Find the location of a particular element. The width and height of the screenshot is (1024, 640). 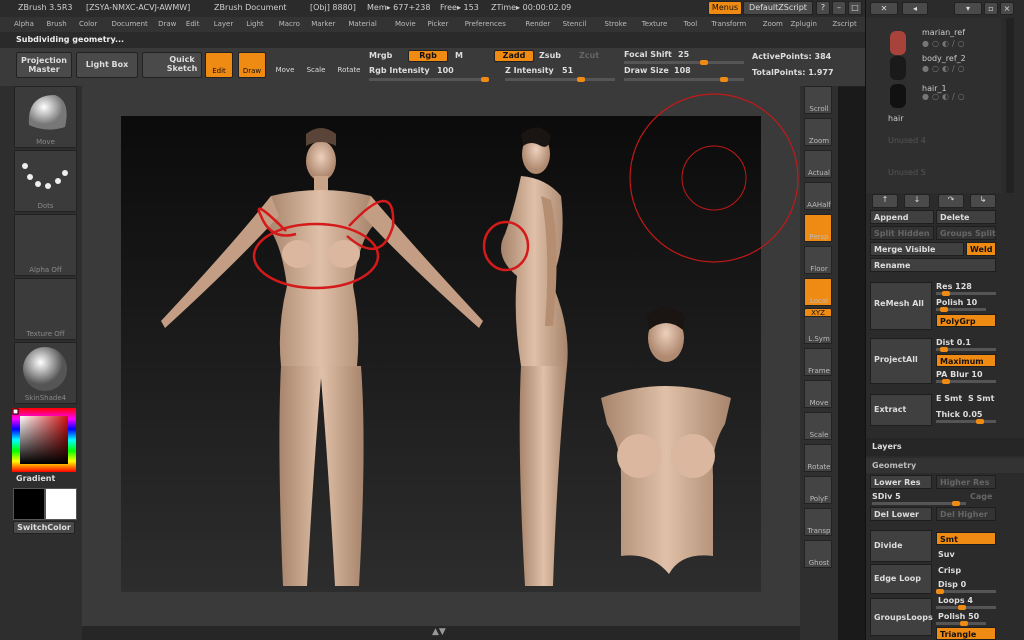

main-color-swatch is located at coordinates (29, 504).